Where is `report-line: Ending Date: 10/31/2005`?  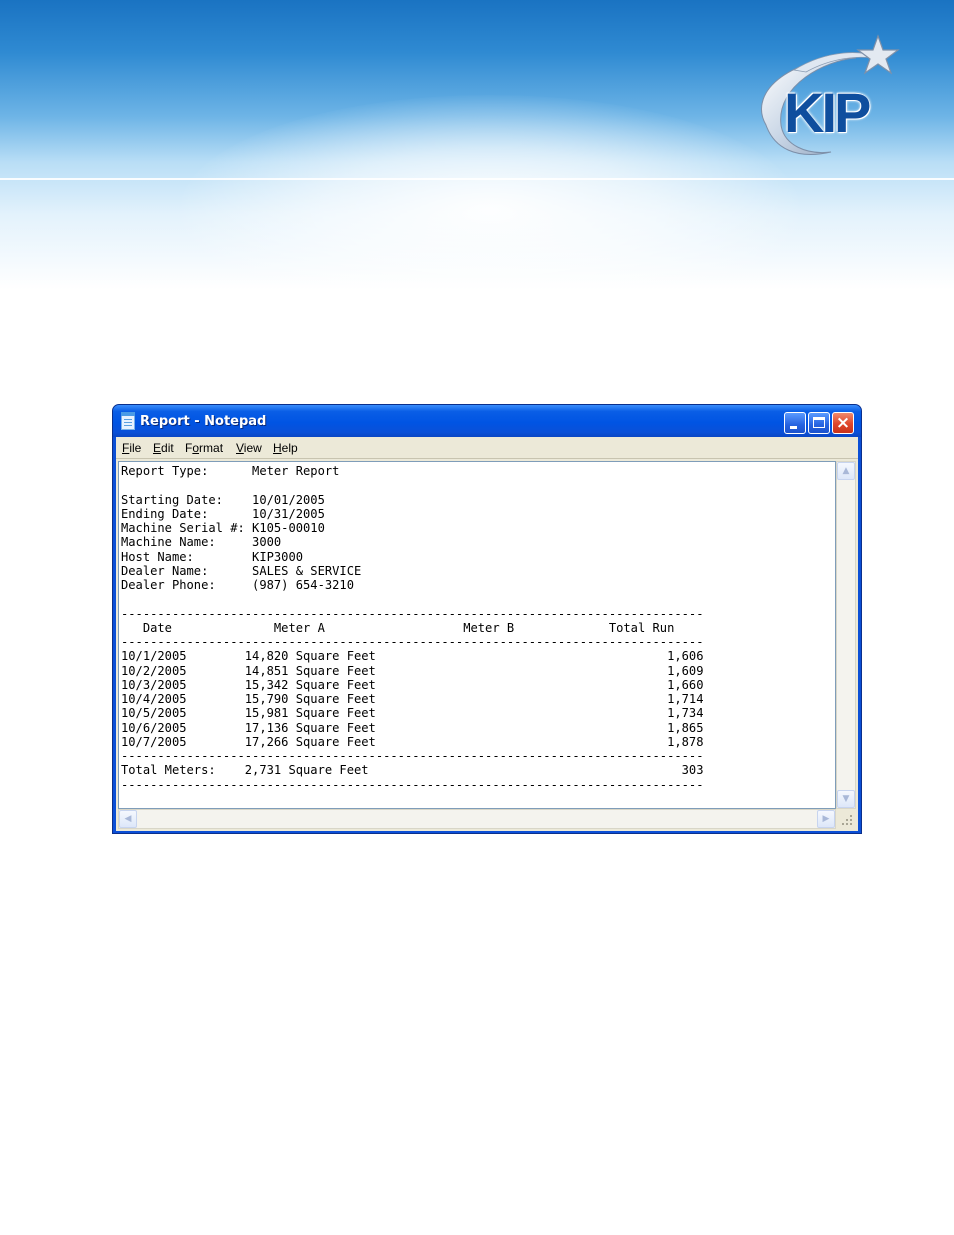
report-line: Ending Date: 10/31/2005 is located at coordinates (223, 513).